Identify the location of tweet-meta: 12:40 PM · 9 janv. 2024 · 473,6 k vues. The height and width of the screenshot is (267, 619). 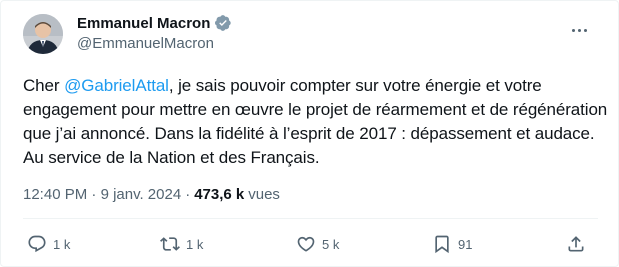
(151, 194).